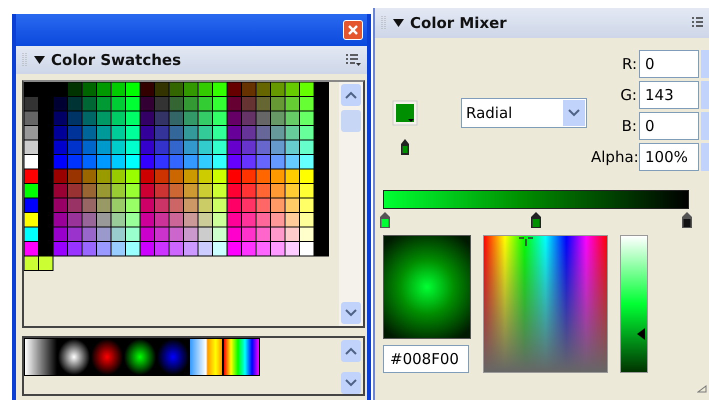  What do you see at coordinates (142, 357) in the screenshot?
I see `gradient-swatches-drawing` at bounding box center [142, 357].